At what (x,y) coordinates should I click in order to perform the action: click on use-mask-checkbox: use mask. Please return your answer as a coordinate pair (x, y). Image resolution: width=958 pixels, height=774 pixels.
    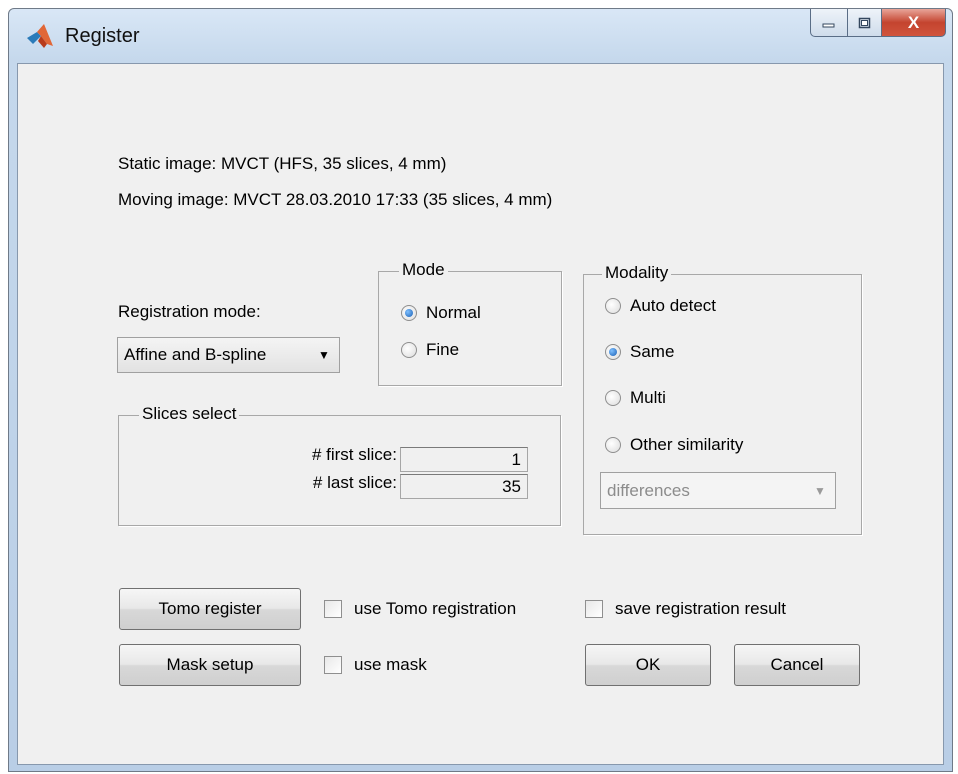
    Looking at the image, I should click on (375, 665).